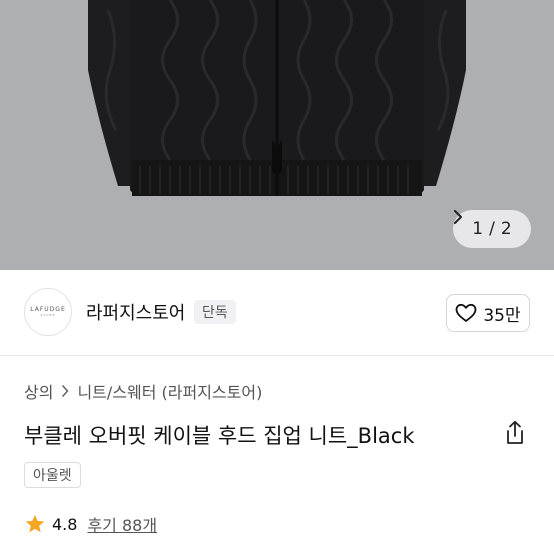 The width and height of the screenshot is (554, 554). I want to click on breadcrumb-item-top: 상의, so click(38, 391).